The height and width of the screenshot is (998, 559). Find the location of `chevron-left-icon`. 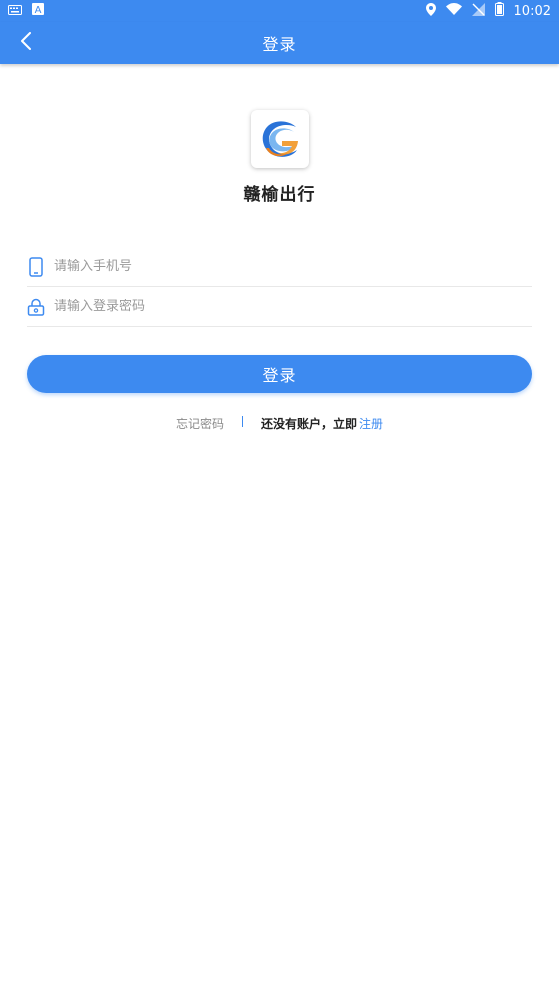

chevron-left-icon is located at coordinates (26, 43).